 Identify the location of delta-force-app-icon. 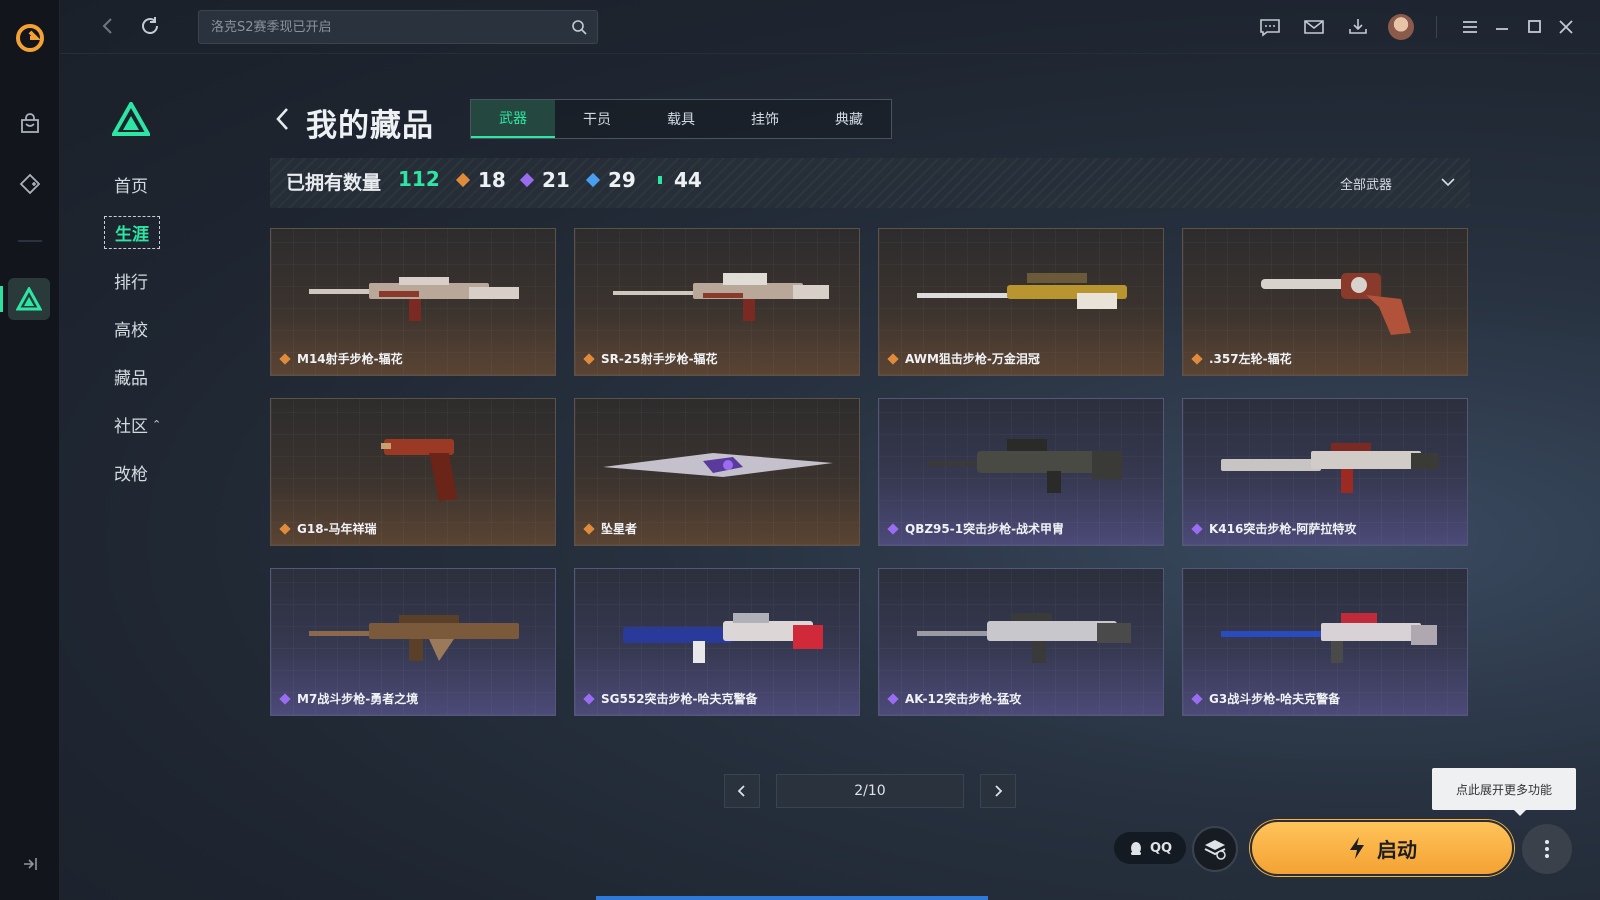
(29, 299).